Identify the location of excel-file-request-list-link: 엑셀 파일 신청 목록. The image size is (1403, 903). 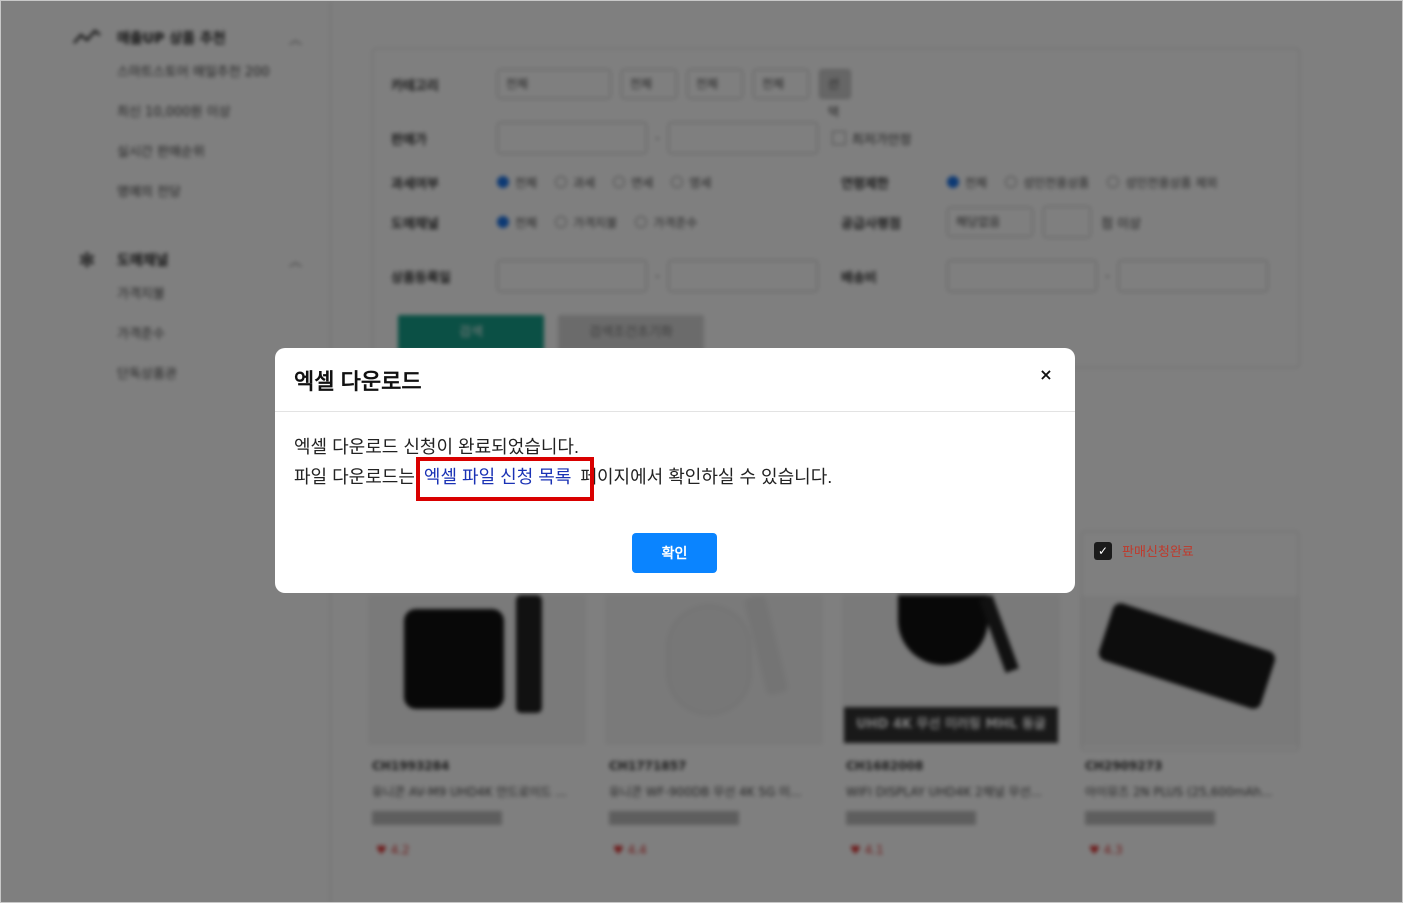
(504, 479).